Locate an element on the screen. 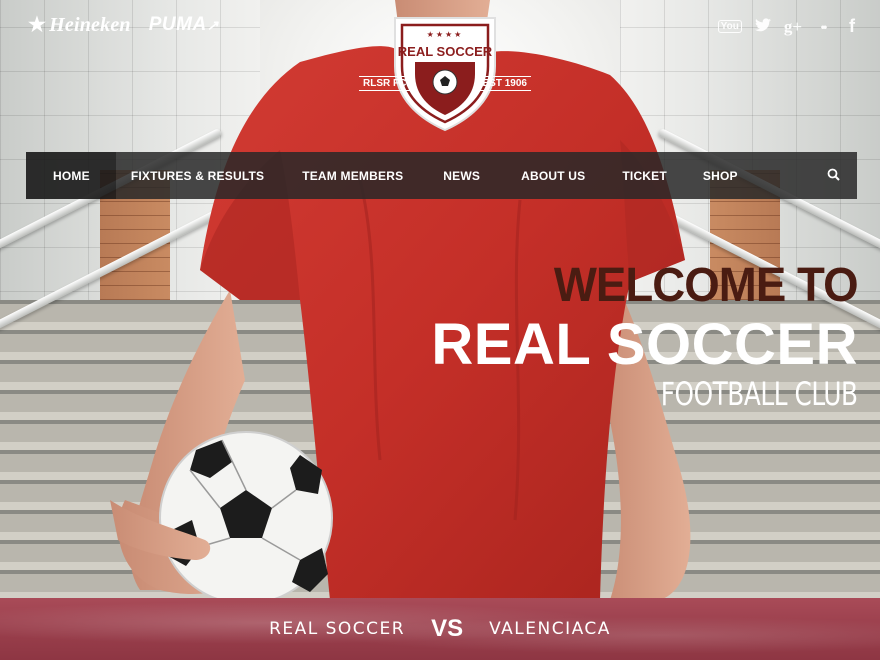 The height and width of the screenshot is (660, 880). sponsor-logos: ★ Heineken PUMA↗ is located at coordinates (123, 24).